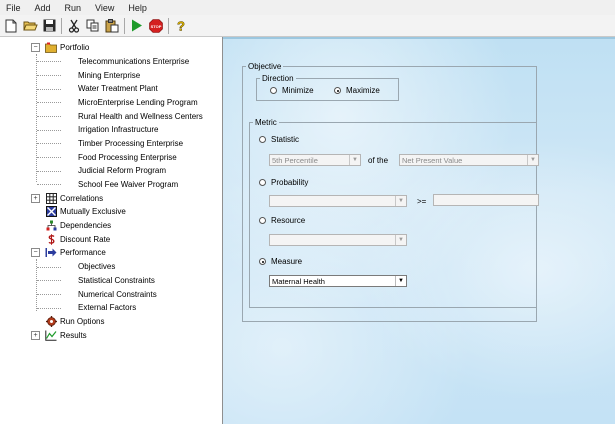 This screenshot has width=615, height=424. What do you see at coordinates (338, 240) in the screenshot?
I see `resource-dropdown: ▼` at bounding box center [338, 240].